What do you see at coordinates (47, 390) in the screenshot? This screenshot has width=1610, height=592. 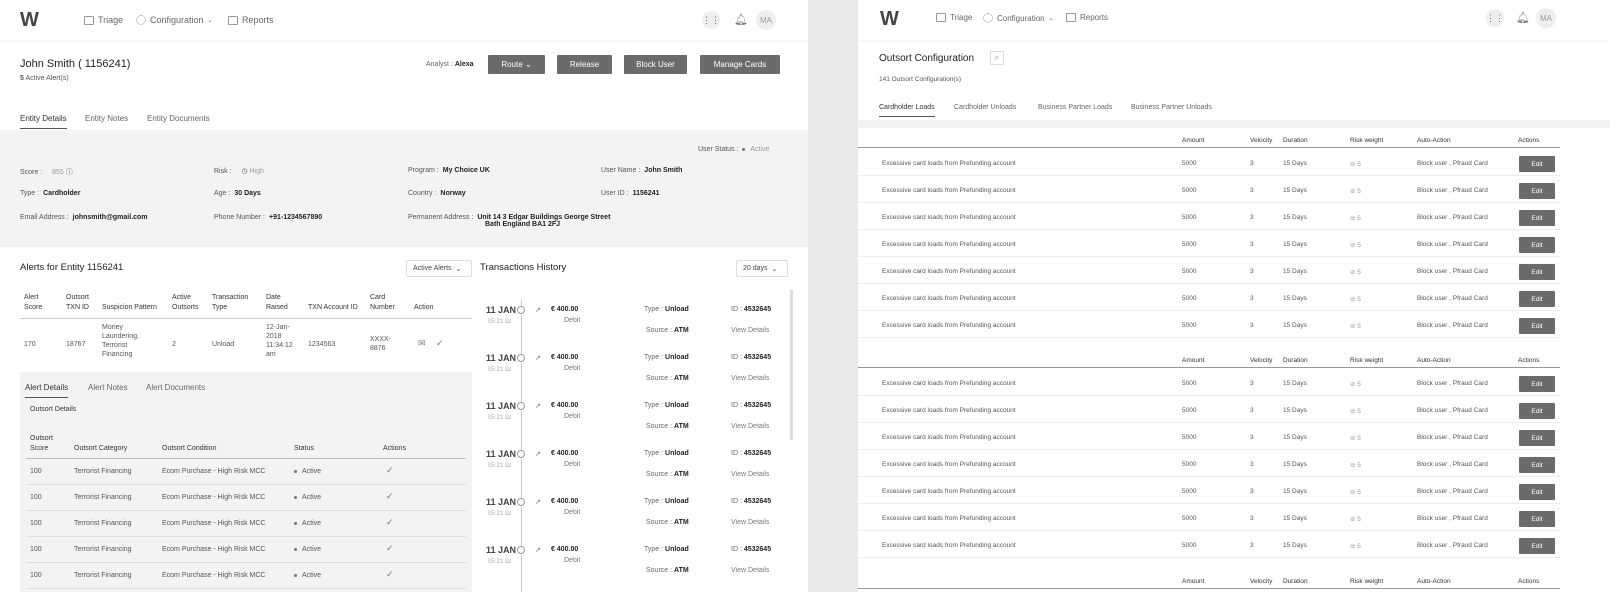 I see `tab-alert-details: Alert Details` at bounding box center [47, 390].